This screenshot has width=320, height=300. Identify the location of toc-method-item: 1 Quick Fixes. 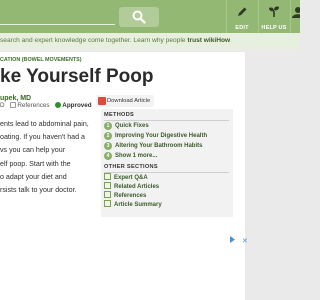
(126, 126).